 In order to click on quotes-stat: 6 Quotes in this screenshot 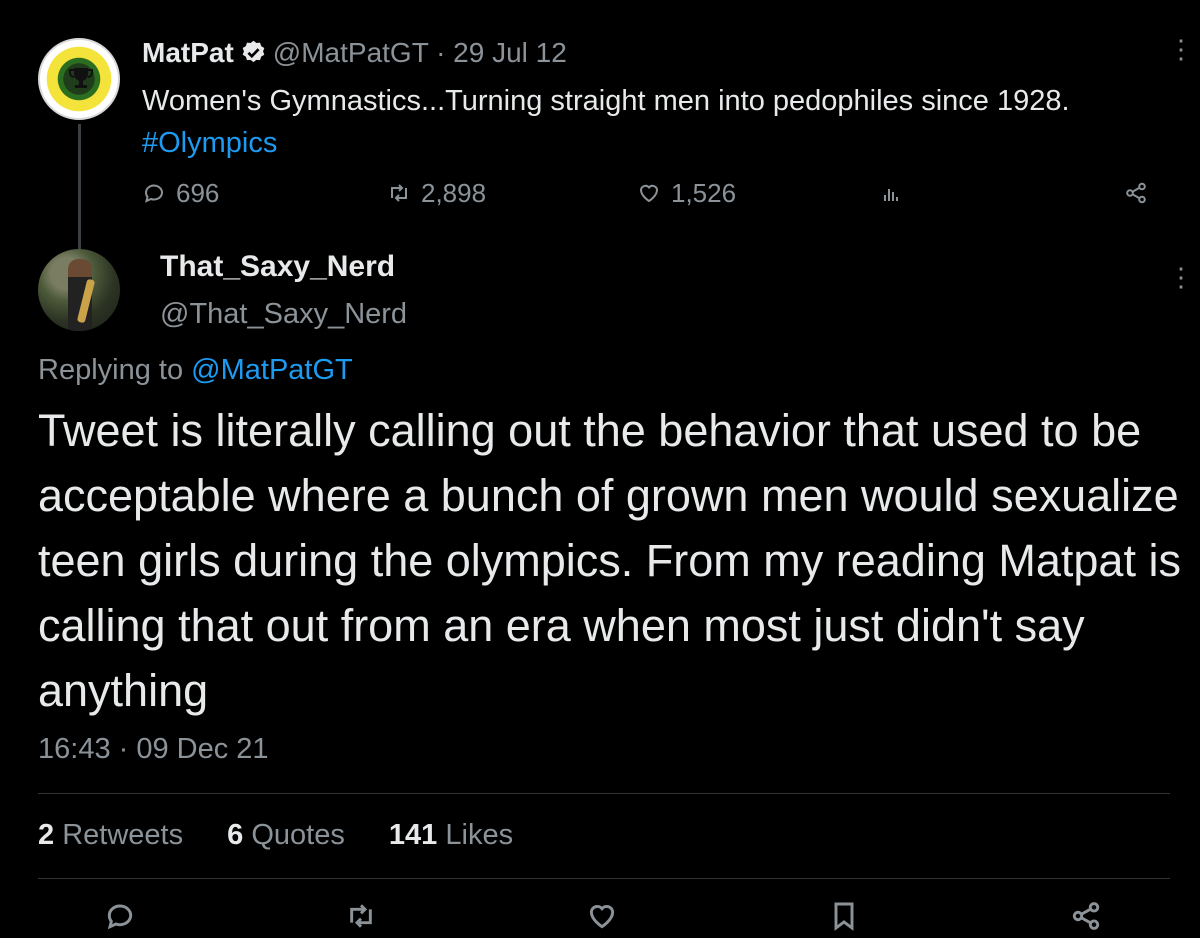, I will do `click(286, 835)`.